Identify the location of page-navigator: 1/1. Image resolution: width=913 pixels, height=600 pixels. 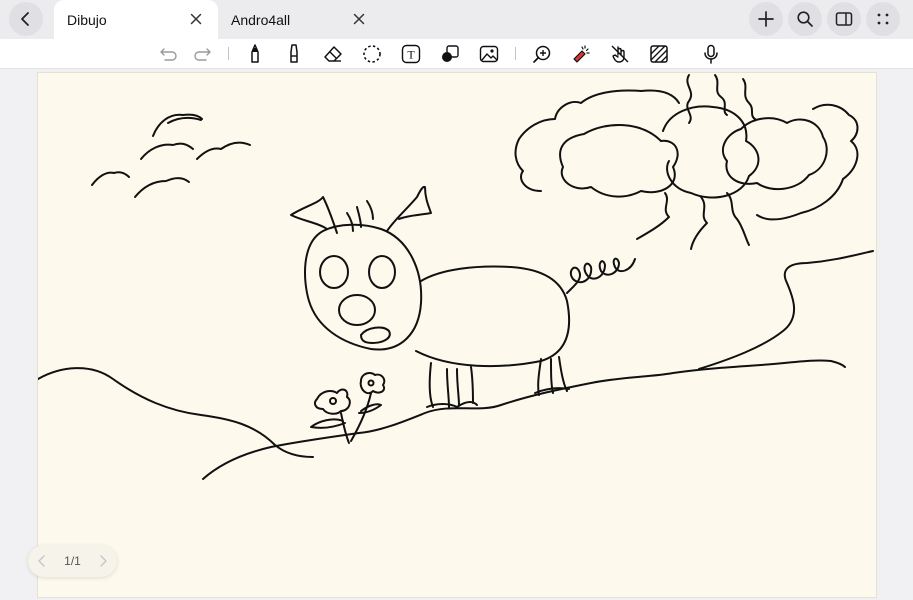
(72, 561).